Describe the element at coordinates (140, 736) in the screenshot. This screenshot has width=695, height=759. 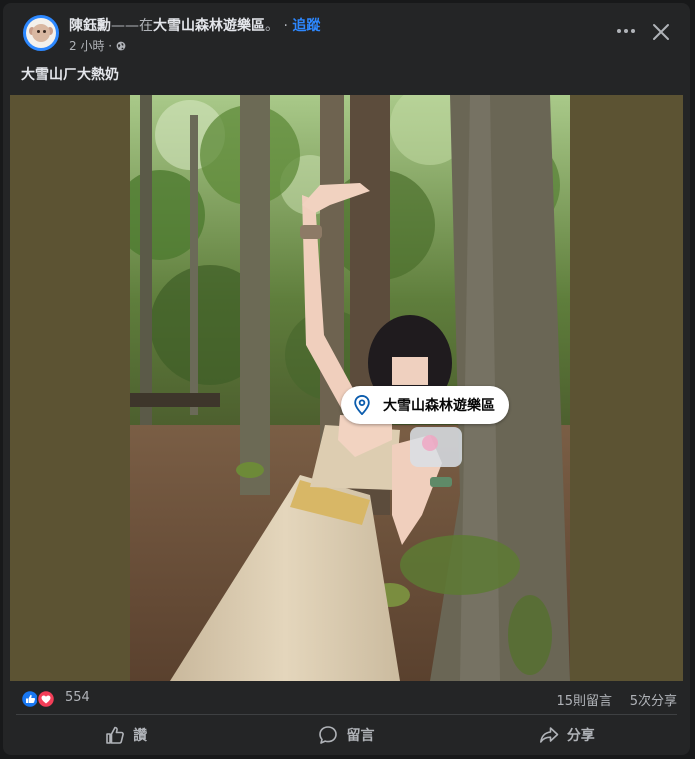
I see `like-label: 讚` at that location.